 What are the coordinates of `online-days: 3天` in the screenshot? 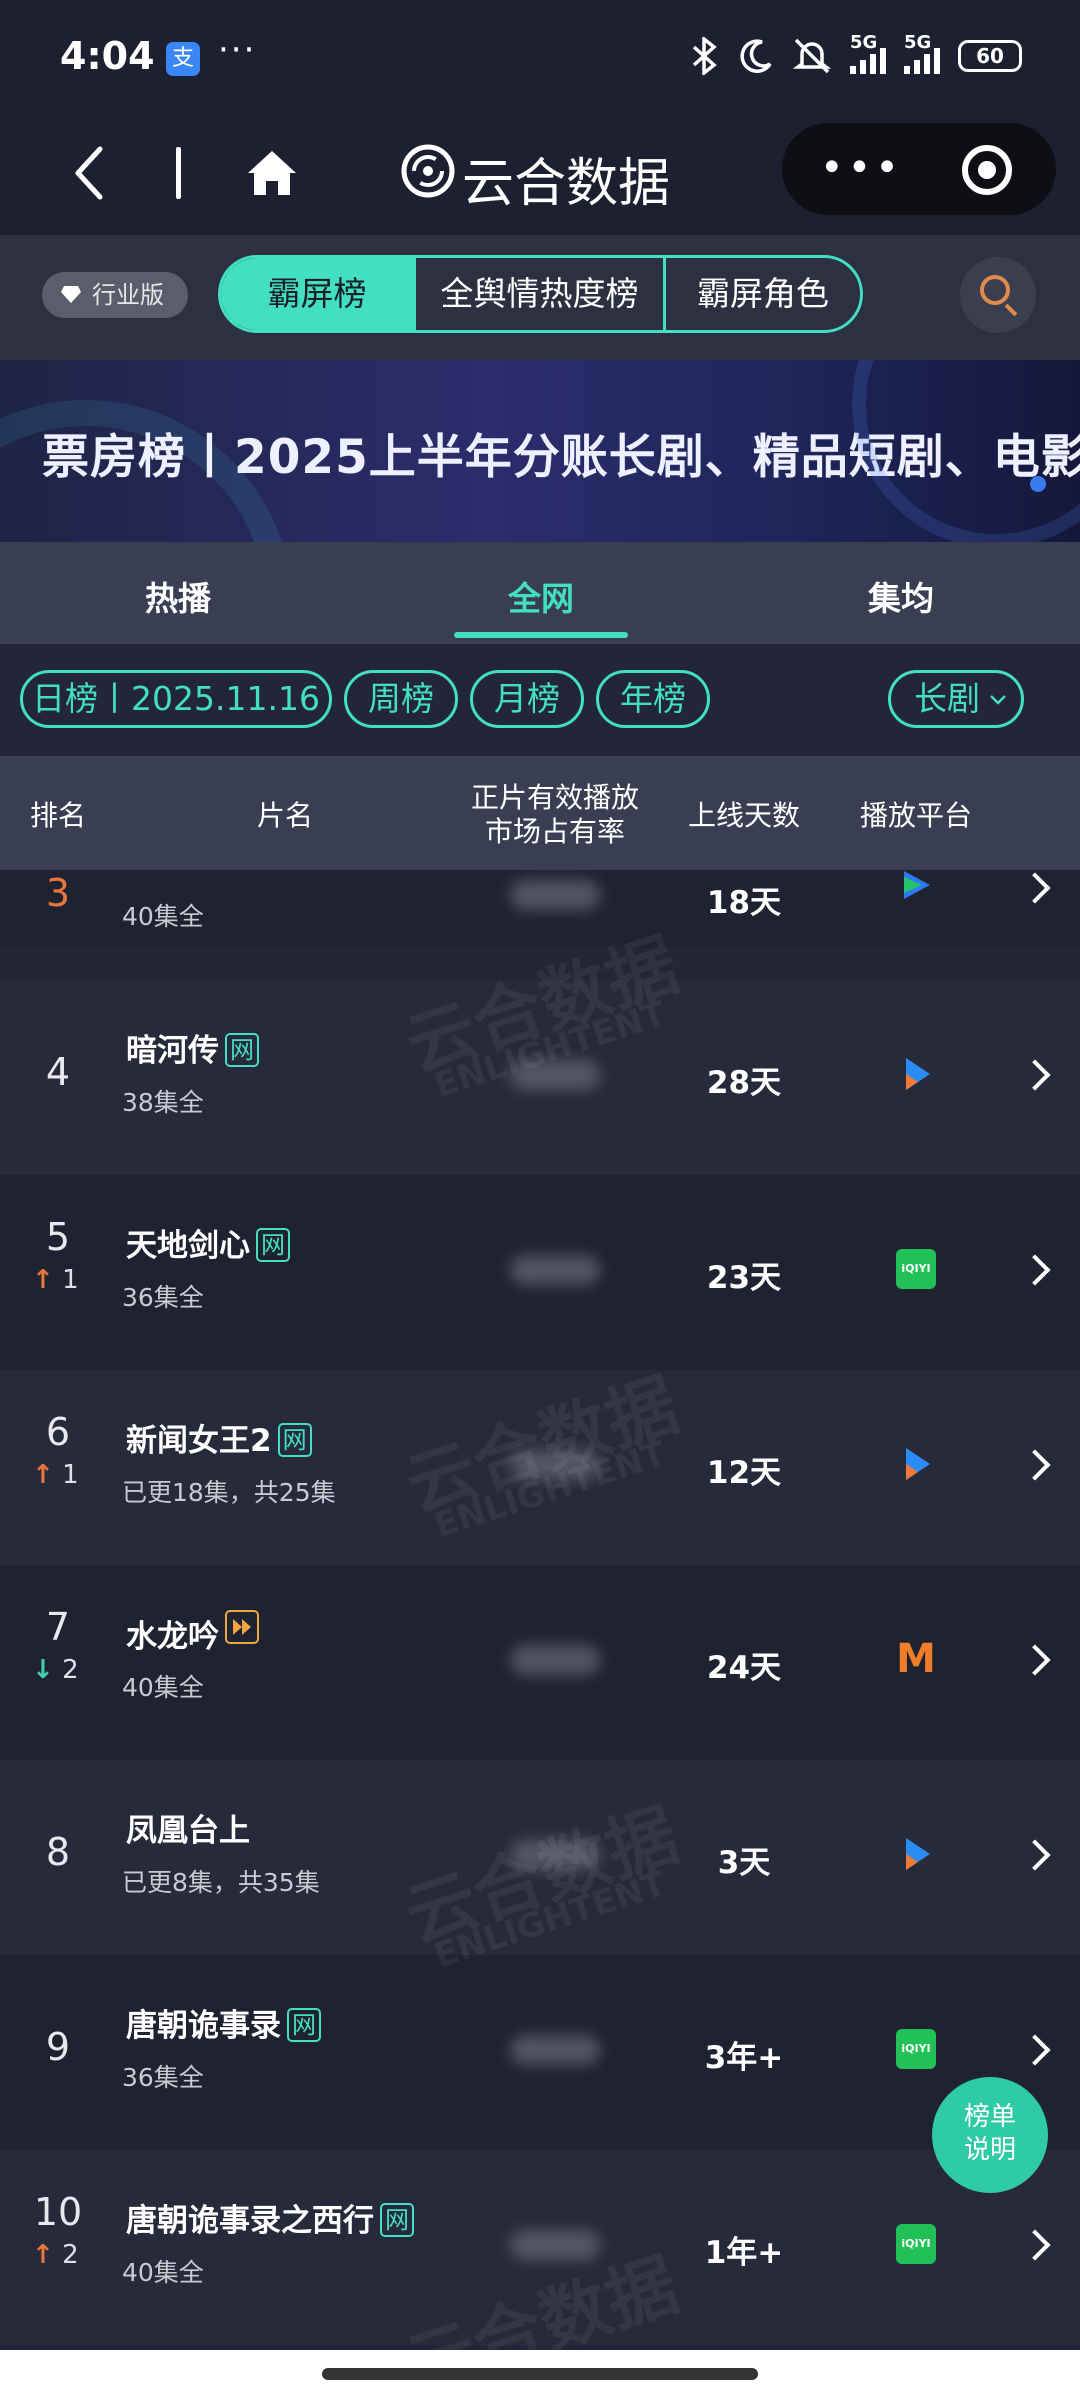 It's located at (744, 1863).